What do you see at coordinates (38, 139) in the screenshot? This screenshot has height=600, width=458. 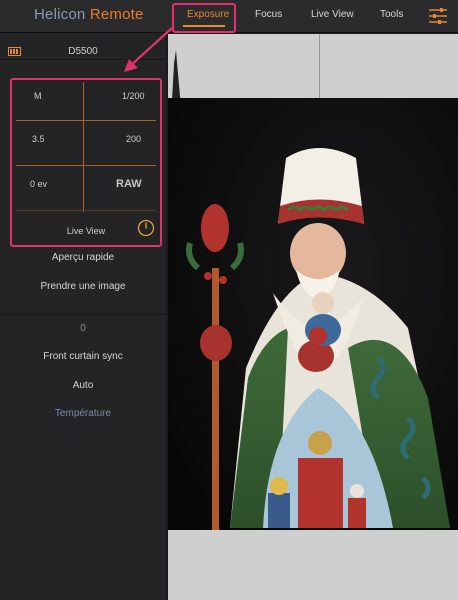 I see `aperture-value: 3.5` at bounding box center [38, 139].